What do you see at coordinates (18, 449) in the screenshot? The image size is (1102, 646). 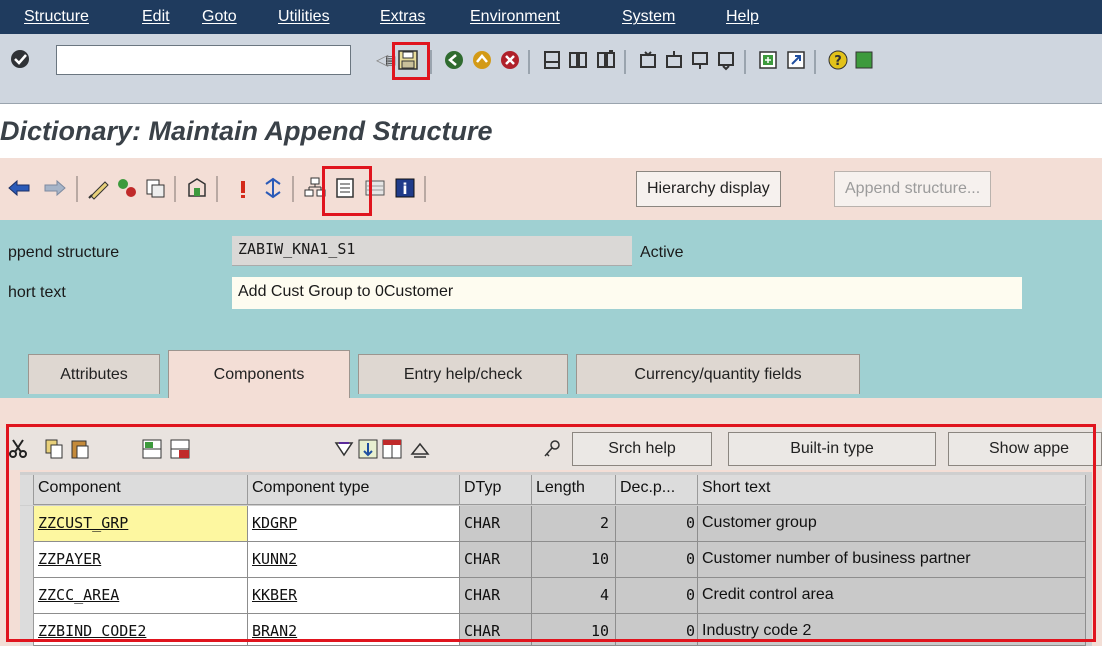 I see `cut-icon` at bounding box center [18, 449].